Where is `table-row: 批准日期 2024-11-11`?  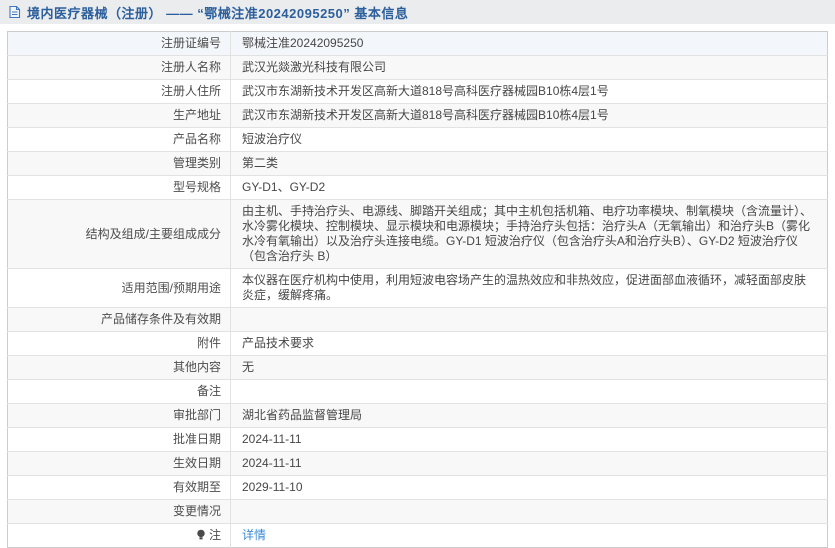
table-row: 批准日期 2024-11-11 is located at coordinates (417, 439).